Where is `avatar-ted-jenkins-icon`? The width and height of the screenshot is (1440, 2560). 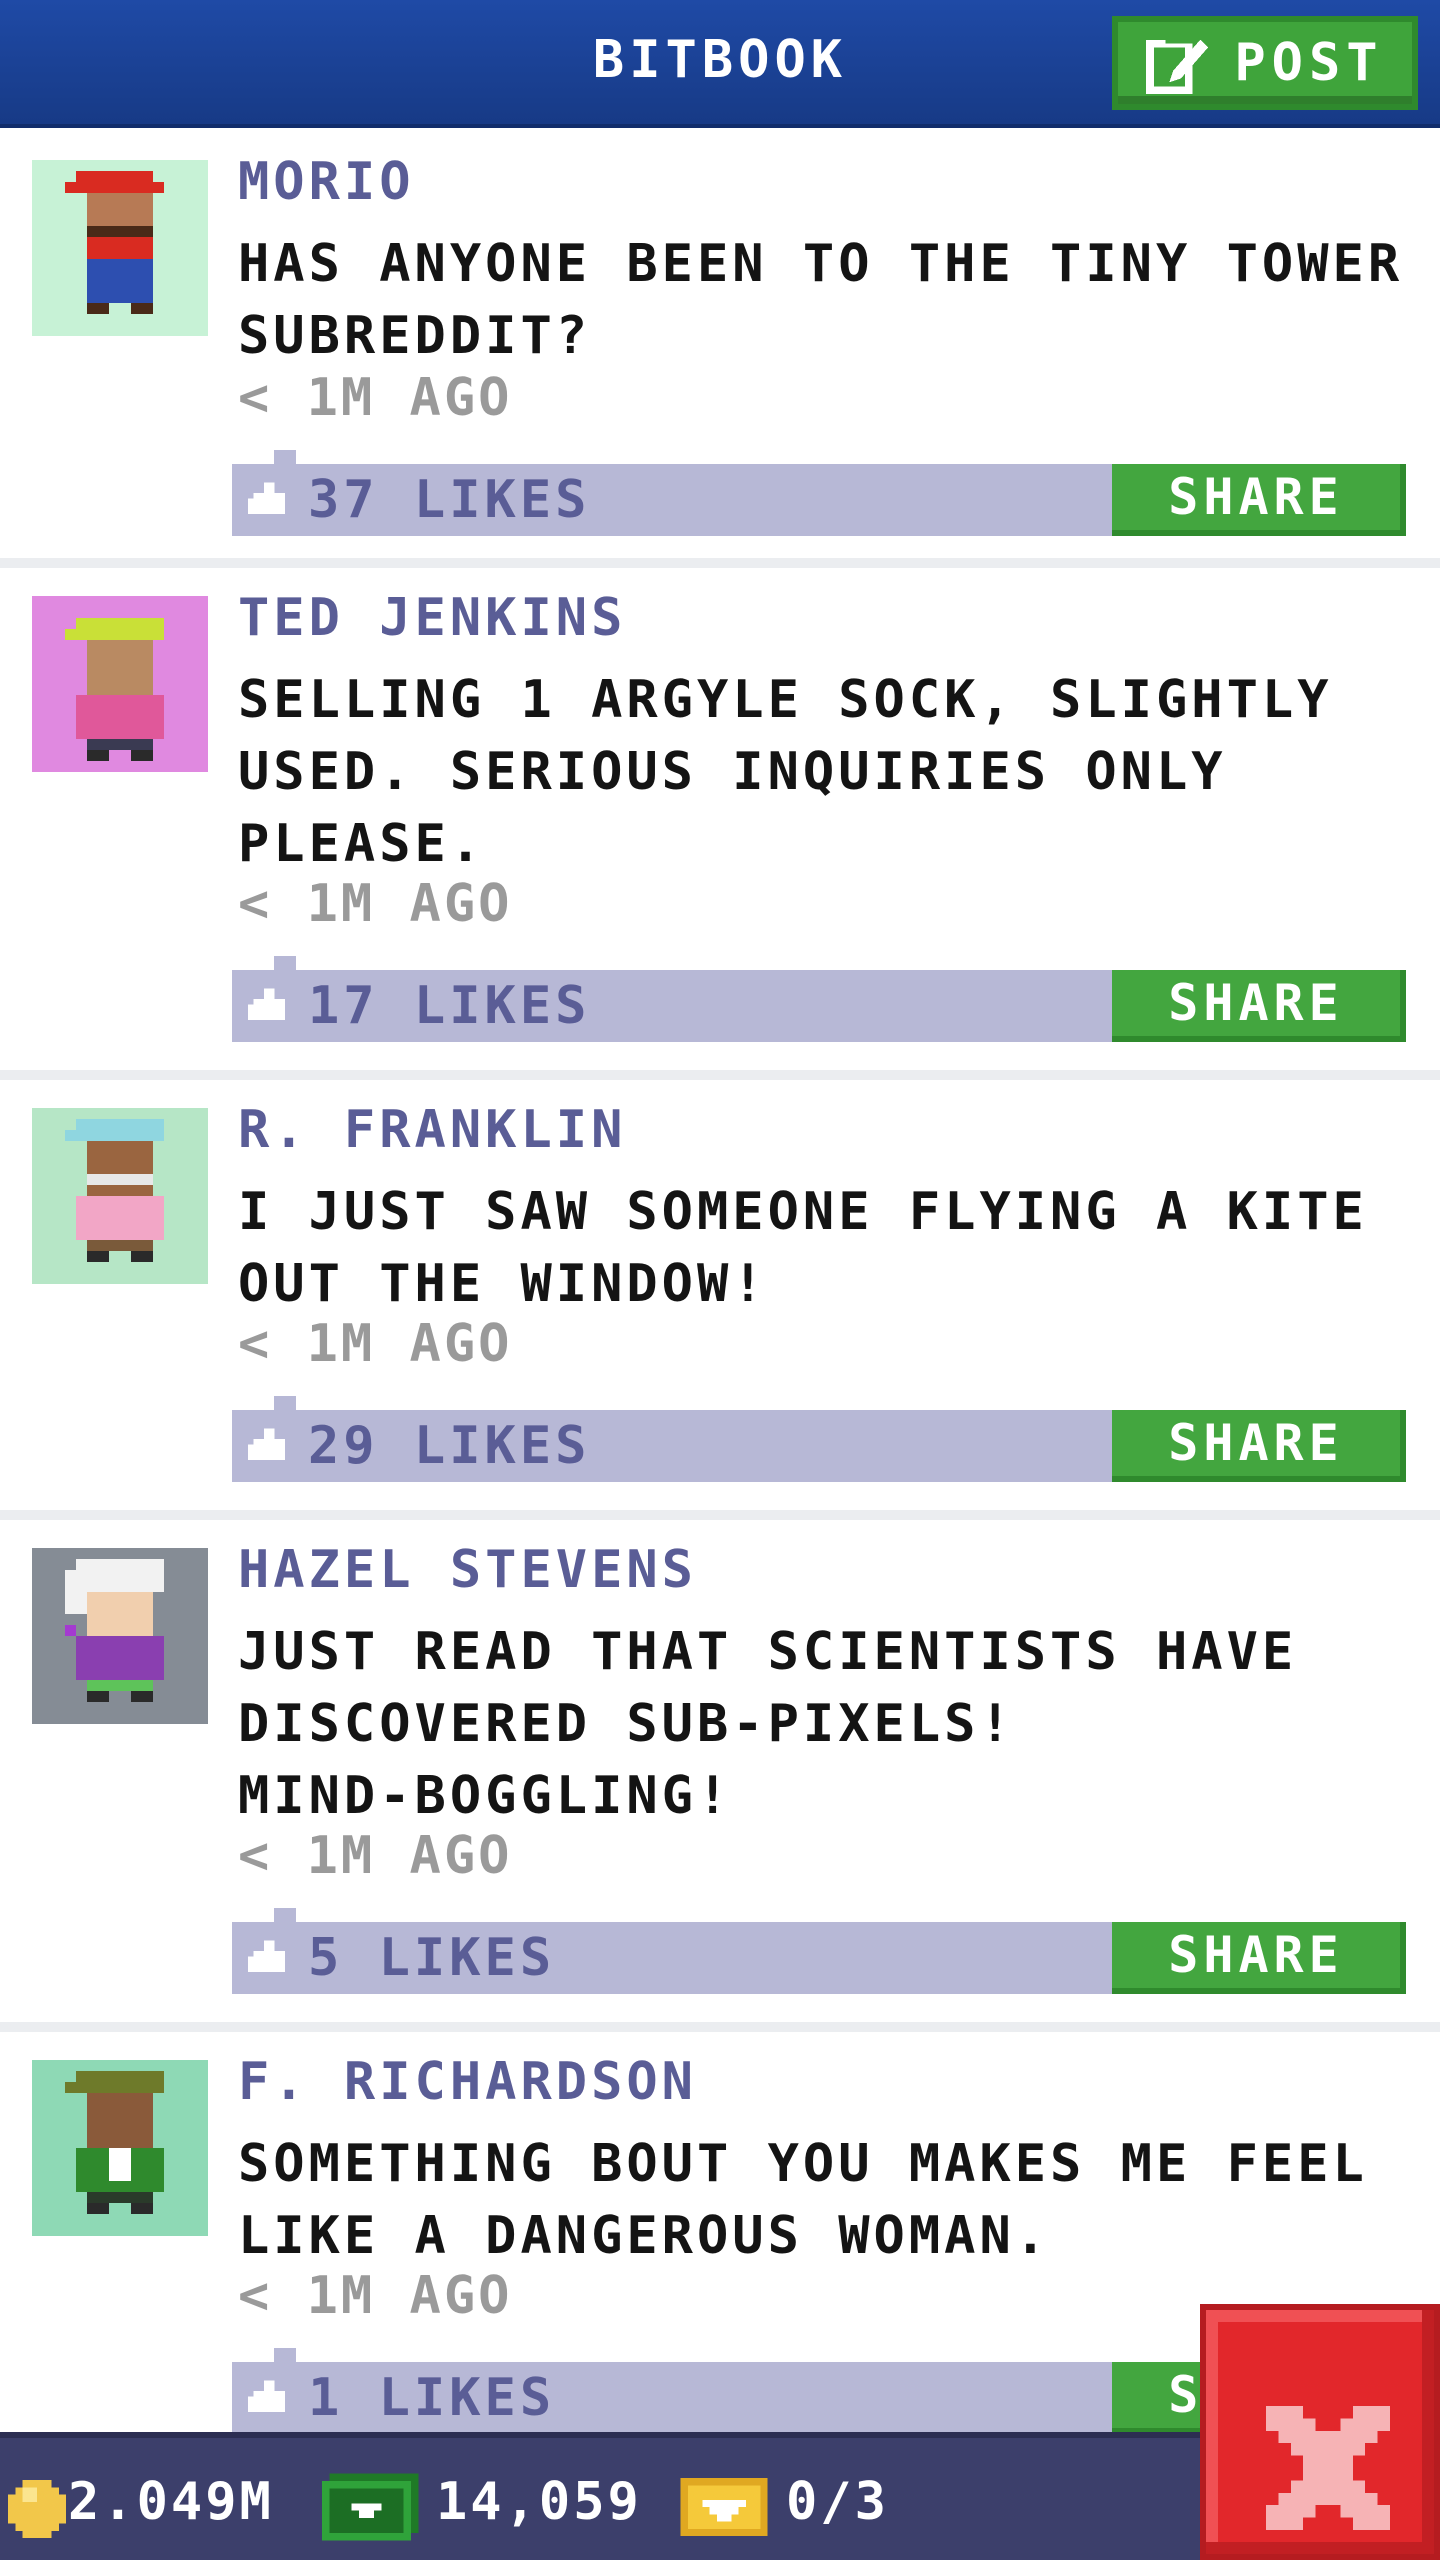 avatar-ted-jenkins-icon is located at coordinates (120, 684).